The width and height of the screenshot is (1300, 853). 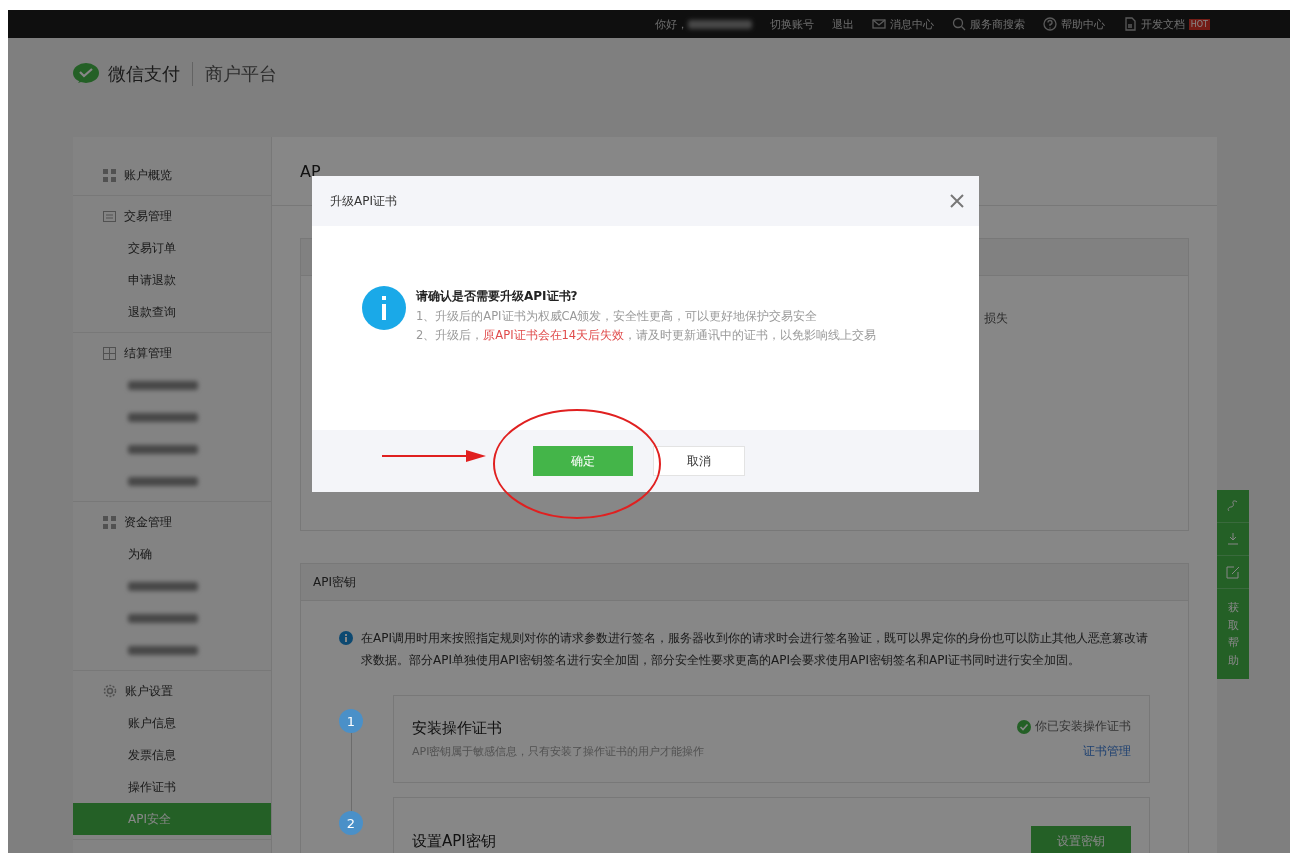 What do you see at coordinates (617, 316) in the screenshot?
I see `dialog-note: 1、升级后的API证书为权威CA颁发，安全性更高，可以更好地保护交易安全` at bounding box center [617, 316].